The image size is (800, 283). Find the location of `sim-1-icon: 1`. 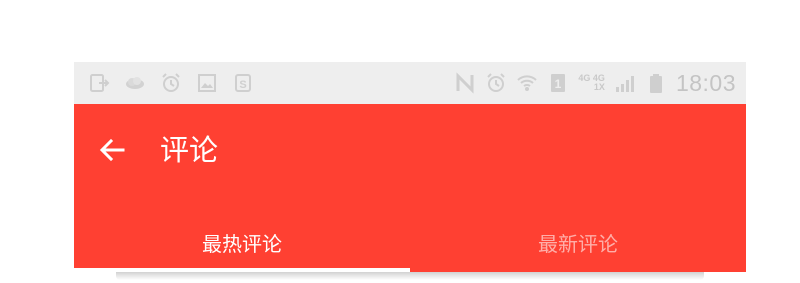

sim-1-icon: 1 is located at coordinates (558, 83).